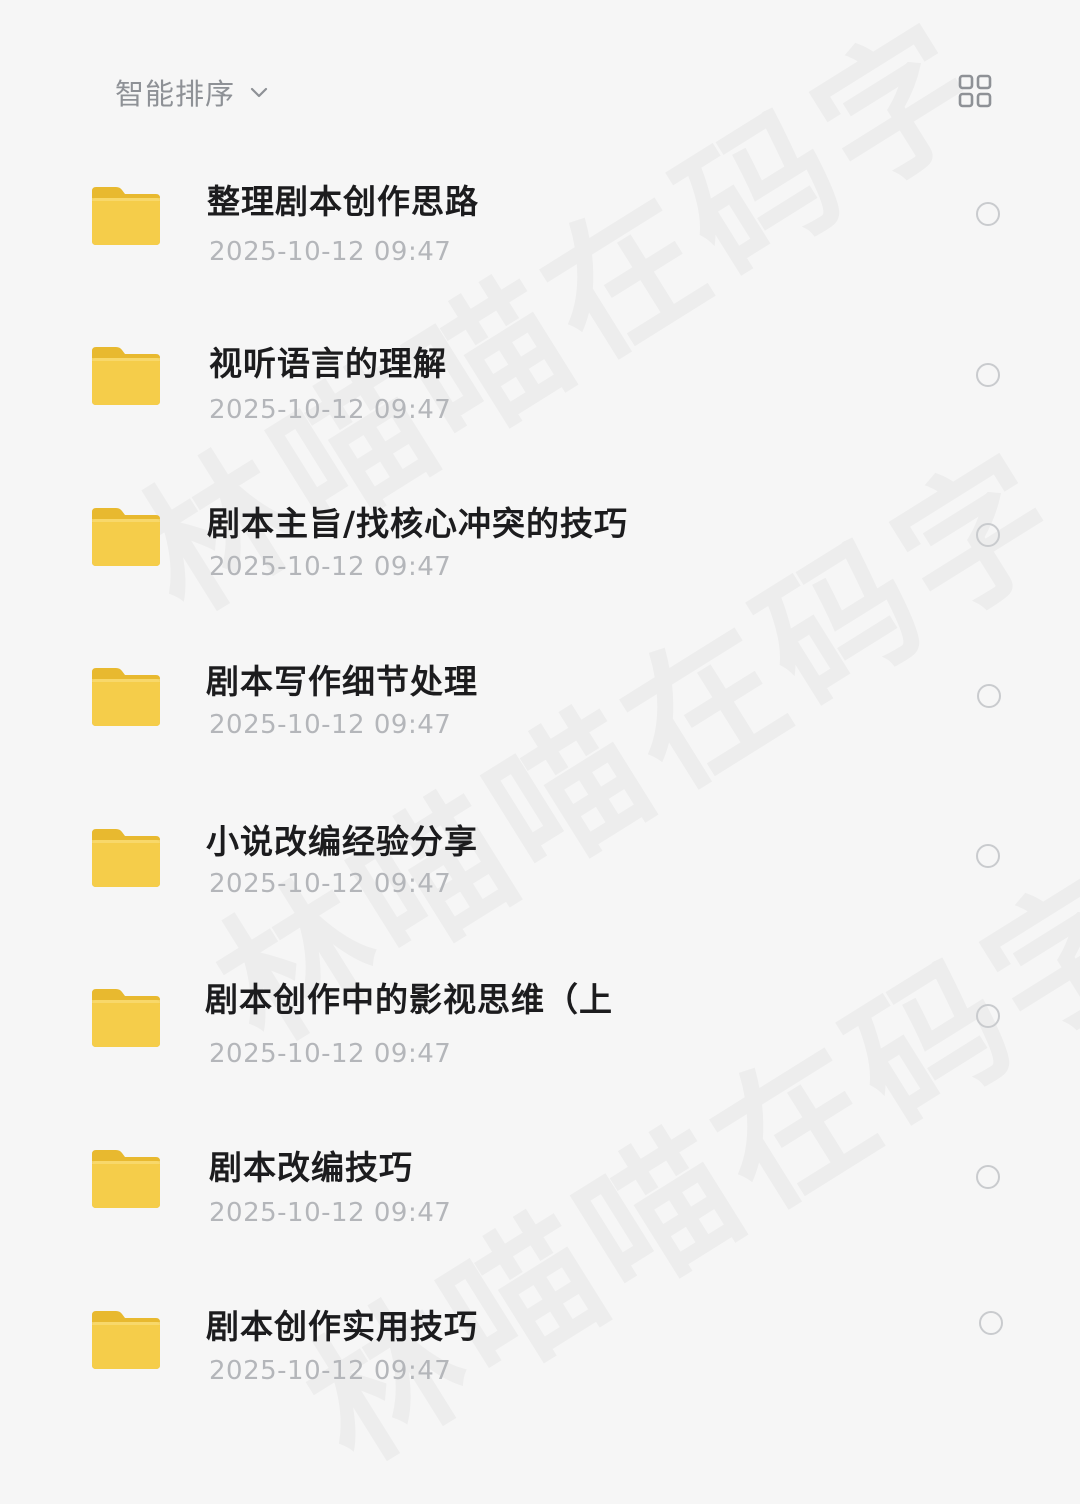  I want to click on sort-dropdown: 智能排序, so click(193, 92).